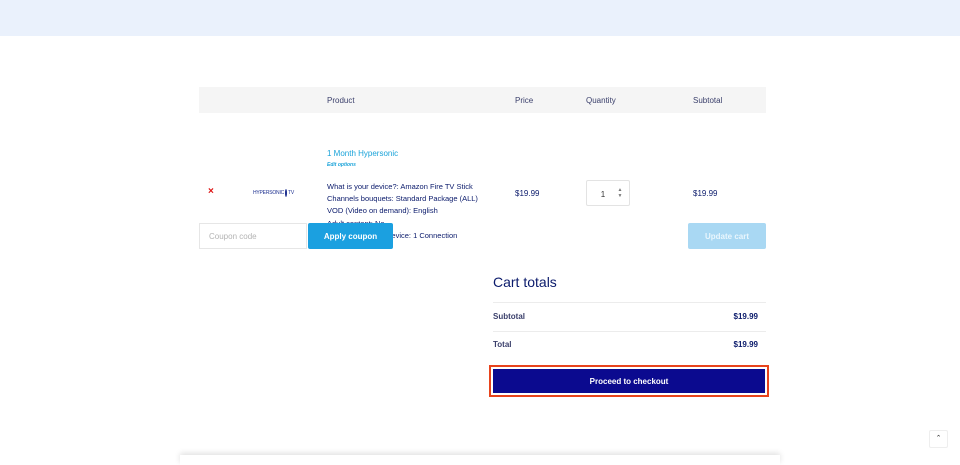 Image resolution: width=960 pixels, height=465 pixels. Describe the element at coordinates (938, 439) in the screenshot. I see `chevron-up-icon: ⌃` at that location.